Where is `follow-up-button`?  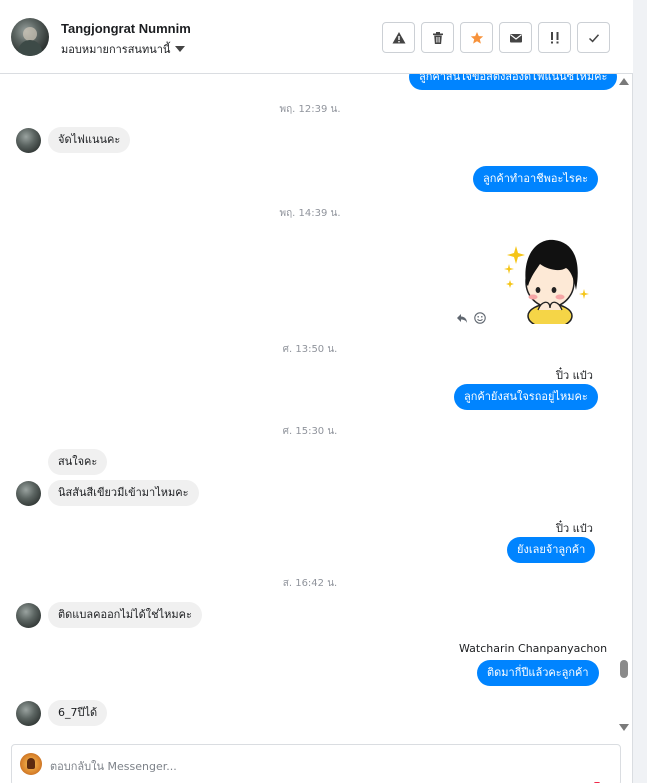
follow-up-button is located at coordinates (554, 37).